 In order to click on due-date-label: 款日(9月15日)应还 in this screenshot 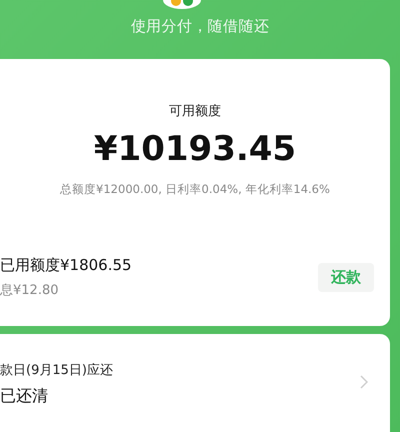, I will do `click(56, 371)`.